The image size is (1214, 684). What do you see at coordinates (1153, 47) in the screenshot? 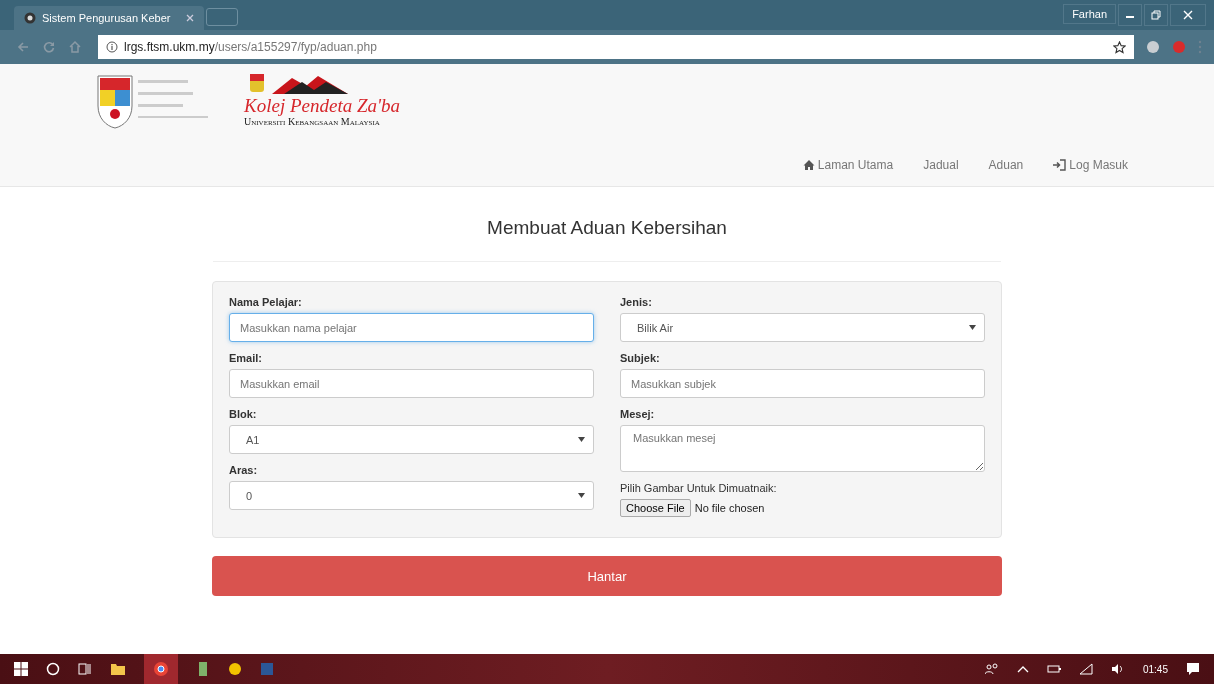
I see `extension-icon` at bounding box center [1153, 47].